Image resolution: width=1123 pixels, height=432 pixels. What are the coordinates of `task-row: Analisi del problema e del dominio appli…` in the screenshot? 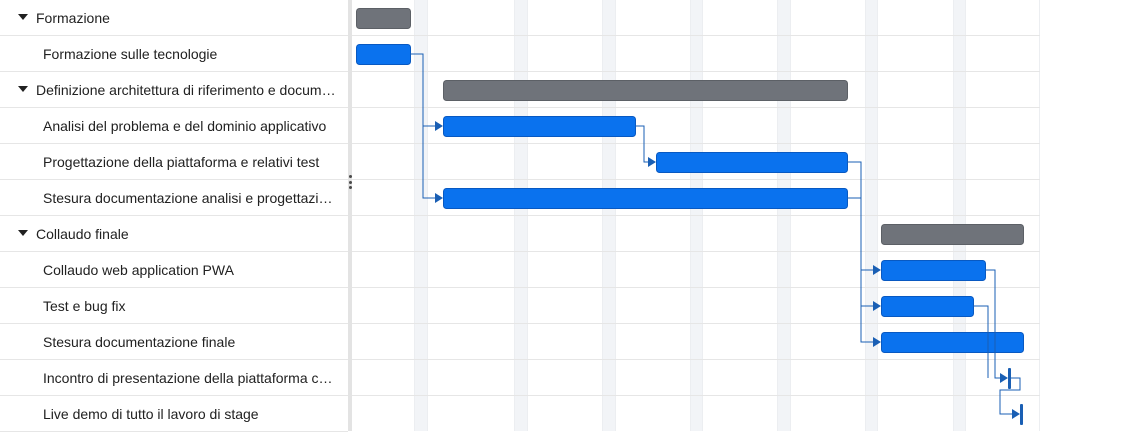 It's located at (174, 126).